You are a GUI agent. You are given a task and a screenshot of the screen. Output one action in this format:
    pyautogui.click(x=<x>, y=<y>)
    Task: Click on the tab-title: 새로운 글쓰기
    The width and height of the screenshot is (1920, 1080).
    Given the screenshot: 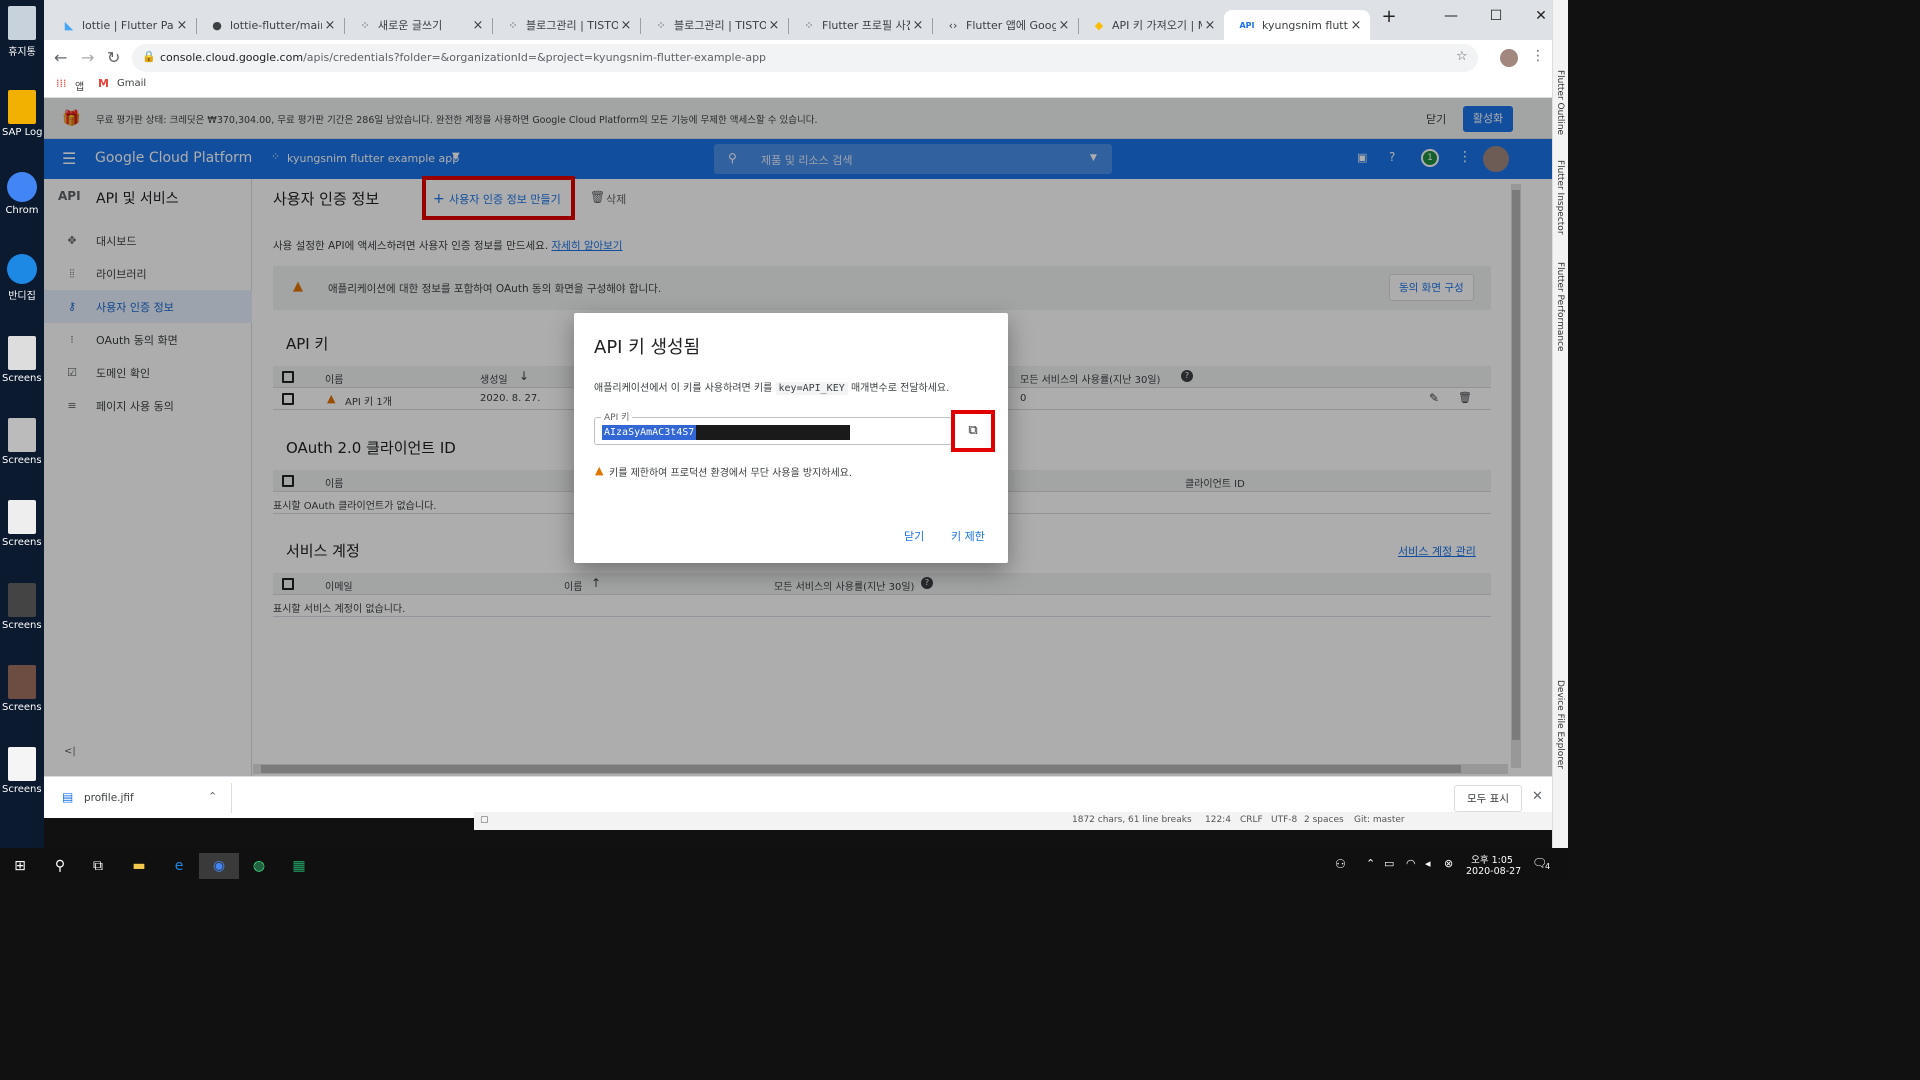 What is the action you would take?
    pyautogui.click(x=410, y=25)
    